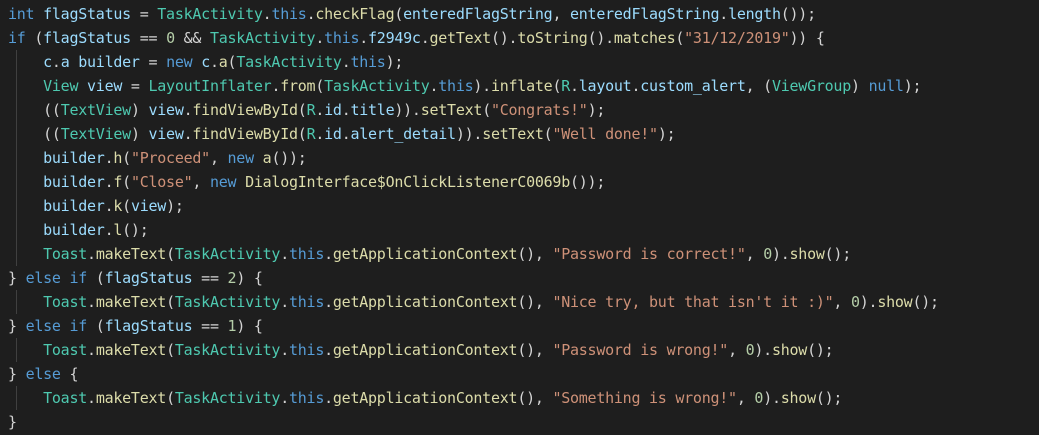 This screenshot has height=435, width=1039. What do you see at coordinates (737, 38) in the screenshot?
I see `code-token: "31/12/2019"` at bounding box center [737, 38].